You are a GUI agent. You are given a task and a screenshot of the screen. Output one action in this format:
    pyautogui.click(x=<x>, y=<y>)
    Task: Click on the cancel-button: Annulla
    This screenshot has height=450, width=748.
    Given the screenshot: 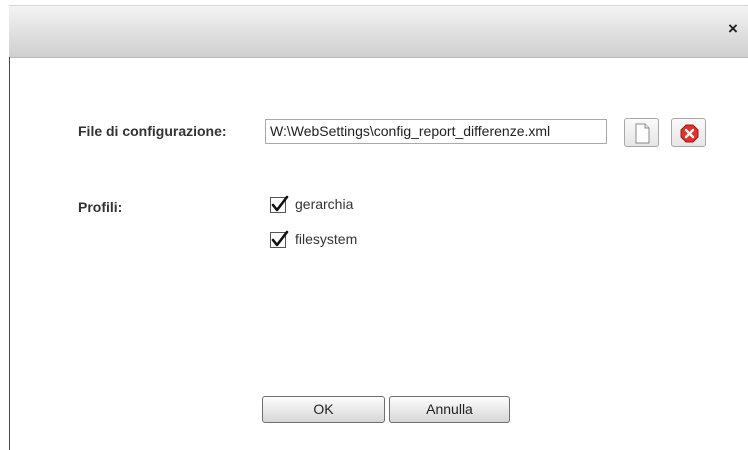 What is the action you would take?
    pyautogui.click(x=449, y=409)
    